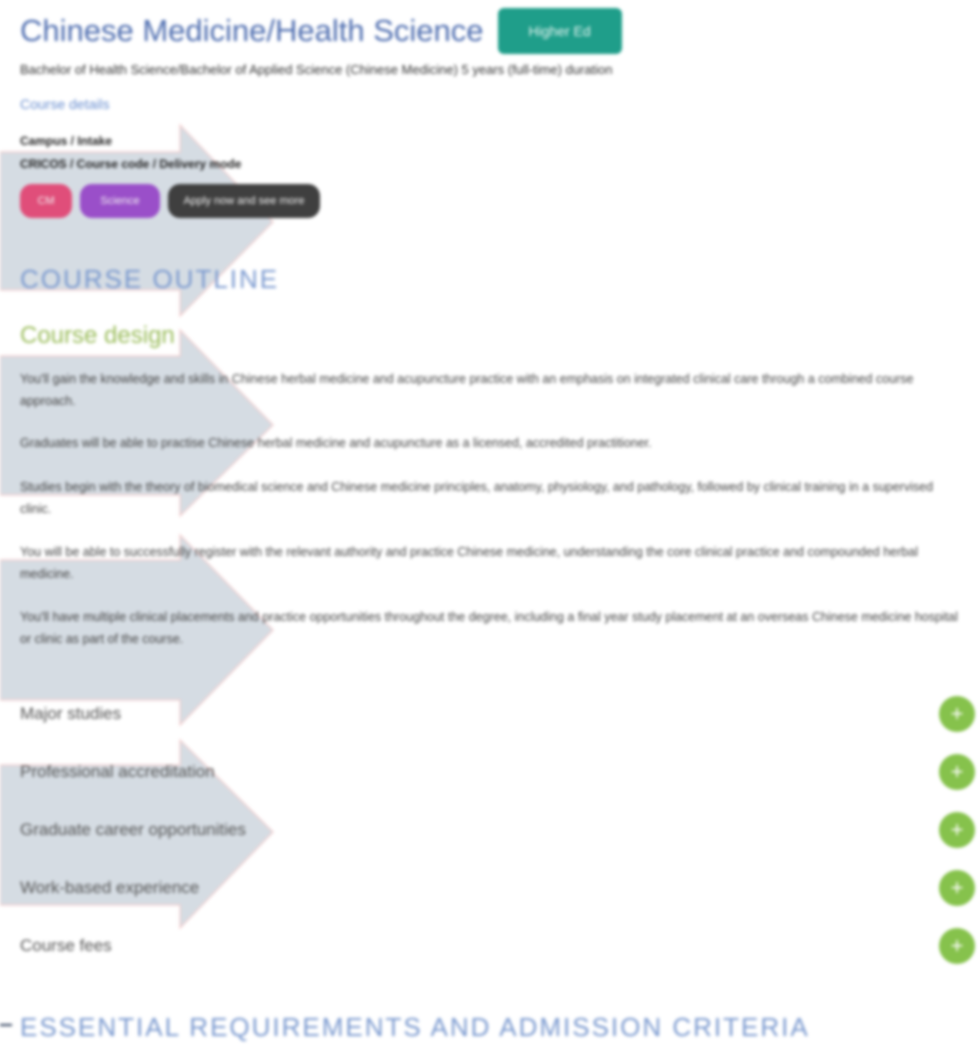 The width and height of the screenshot is (979, 1049). What do you see at coordinates (120, 201) in the screenshot?
I see `pill-science: Science` at bounding box center [120, 201].